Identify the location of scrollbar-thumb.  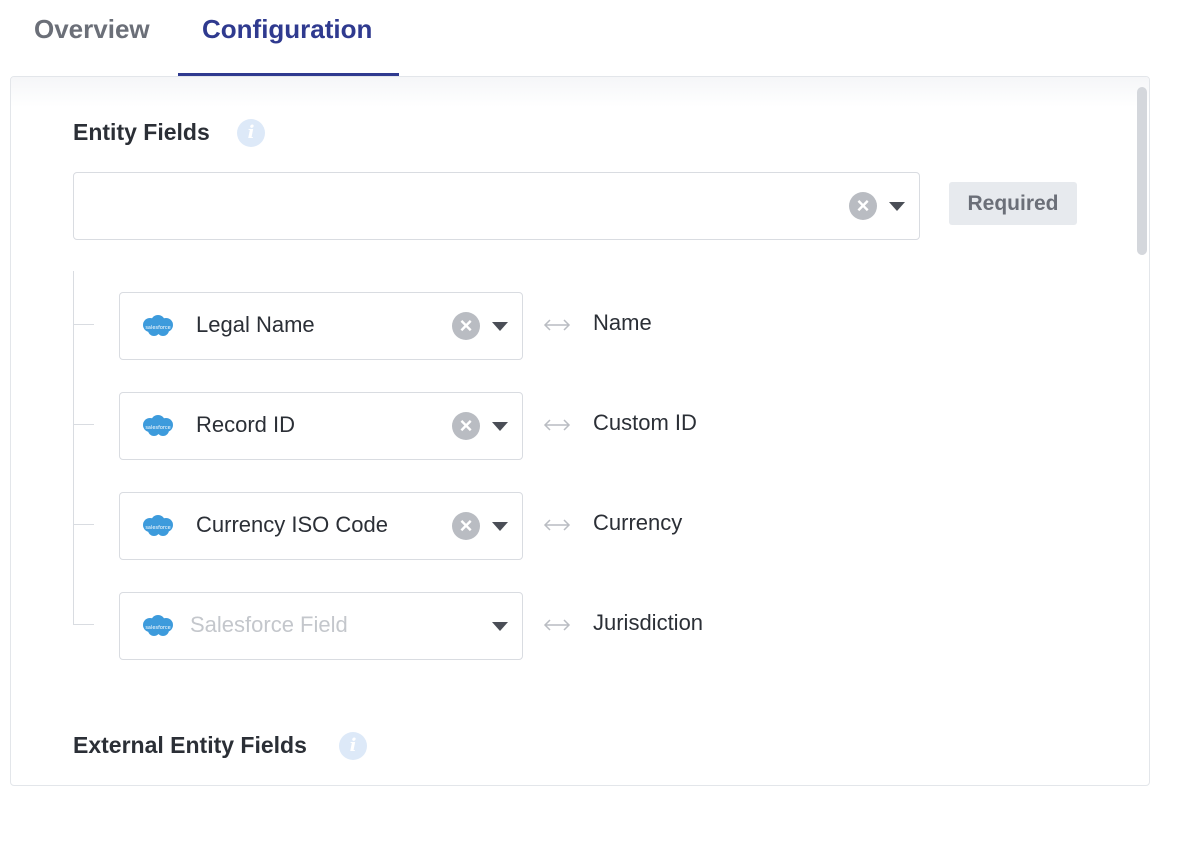
(1142, 171).